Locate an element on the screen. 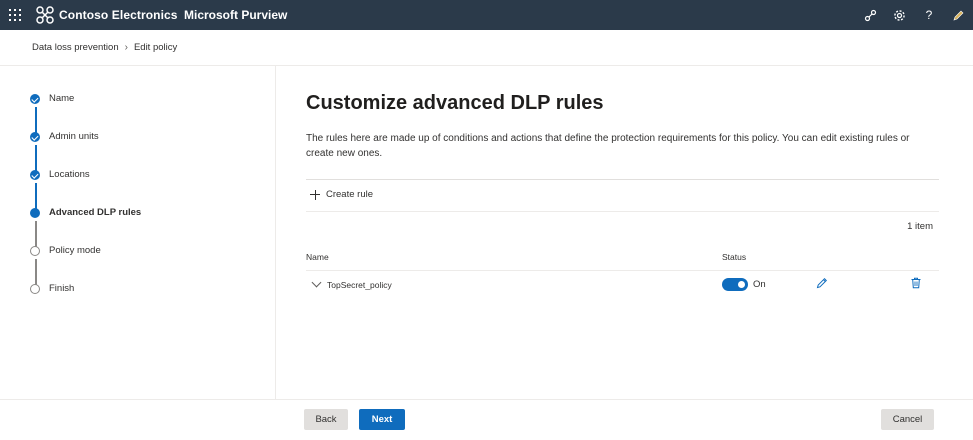 The image size is (973, 440). breadcrumb-item-edit-policy: Edit policy is located at coordinates (155, 47).